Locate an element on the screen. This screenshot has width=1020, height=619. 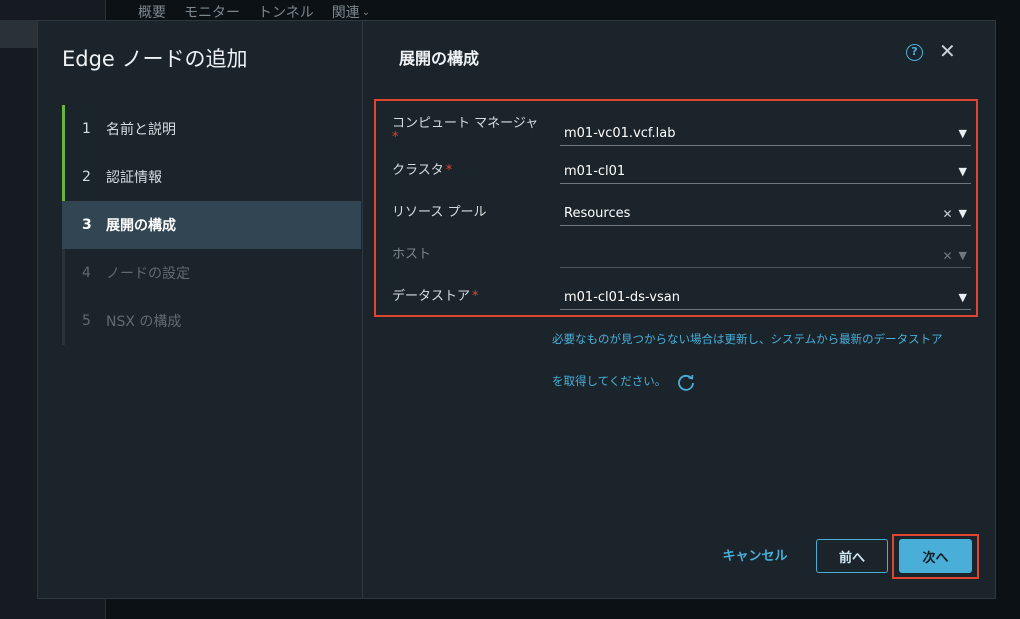
wizard-step-2: 2 認証情報 is located at coordinates (211, 177).